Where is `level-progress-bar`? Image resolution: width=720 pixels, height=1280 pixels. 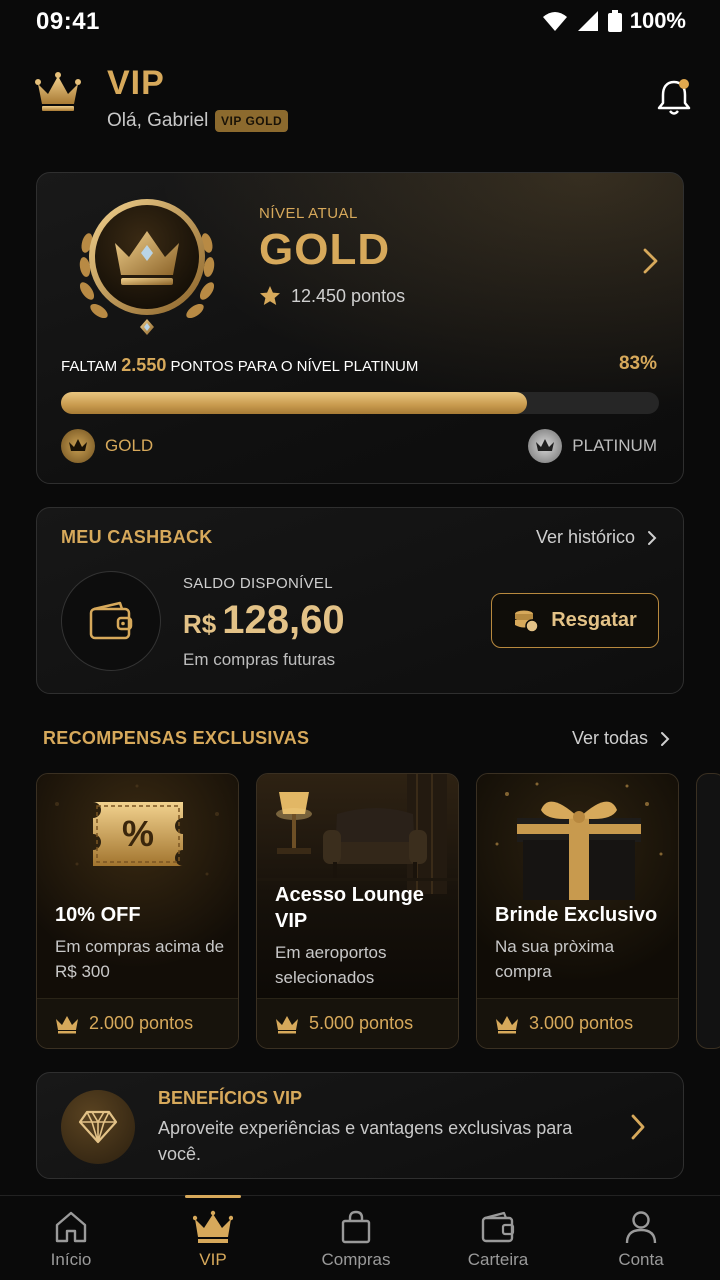
level-progress-bar is located at coordinates (360, 403).